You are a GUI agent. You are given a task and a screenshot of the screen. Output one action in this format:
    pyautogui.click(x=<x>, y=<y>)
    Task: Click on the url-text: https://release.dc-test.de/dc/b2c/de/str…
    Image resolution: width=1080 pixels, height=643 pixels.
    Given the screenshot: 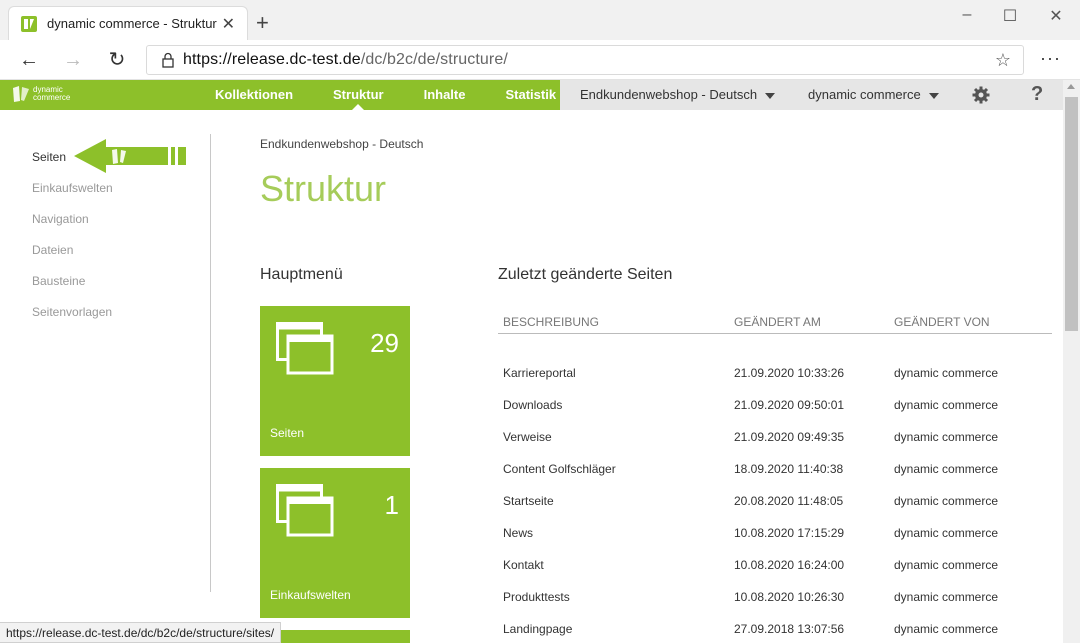 What is the action you would take?
    pyautogui.click(x=345, y=60)
    